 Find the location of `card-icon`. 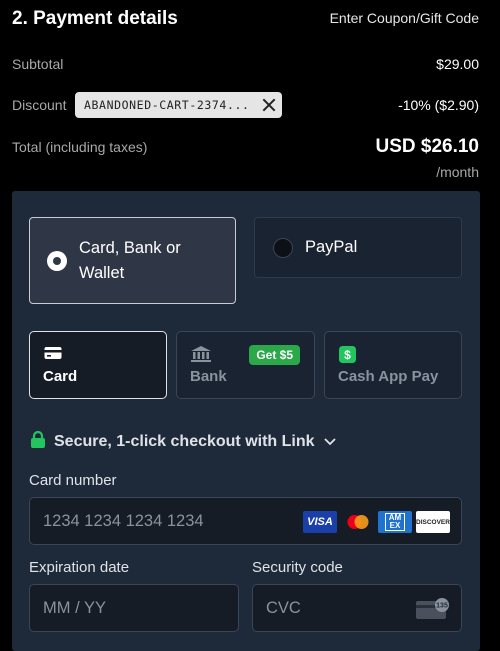

card-icon is located at coordinates (53, 355).